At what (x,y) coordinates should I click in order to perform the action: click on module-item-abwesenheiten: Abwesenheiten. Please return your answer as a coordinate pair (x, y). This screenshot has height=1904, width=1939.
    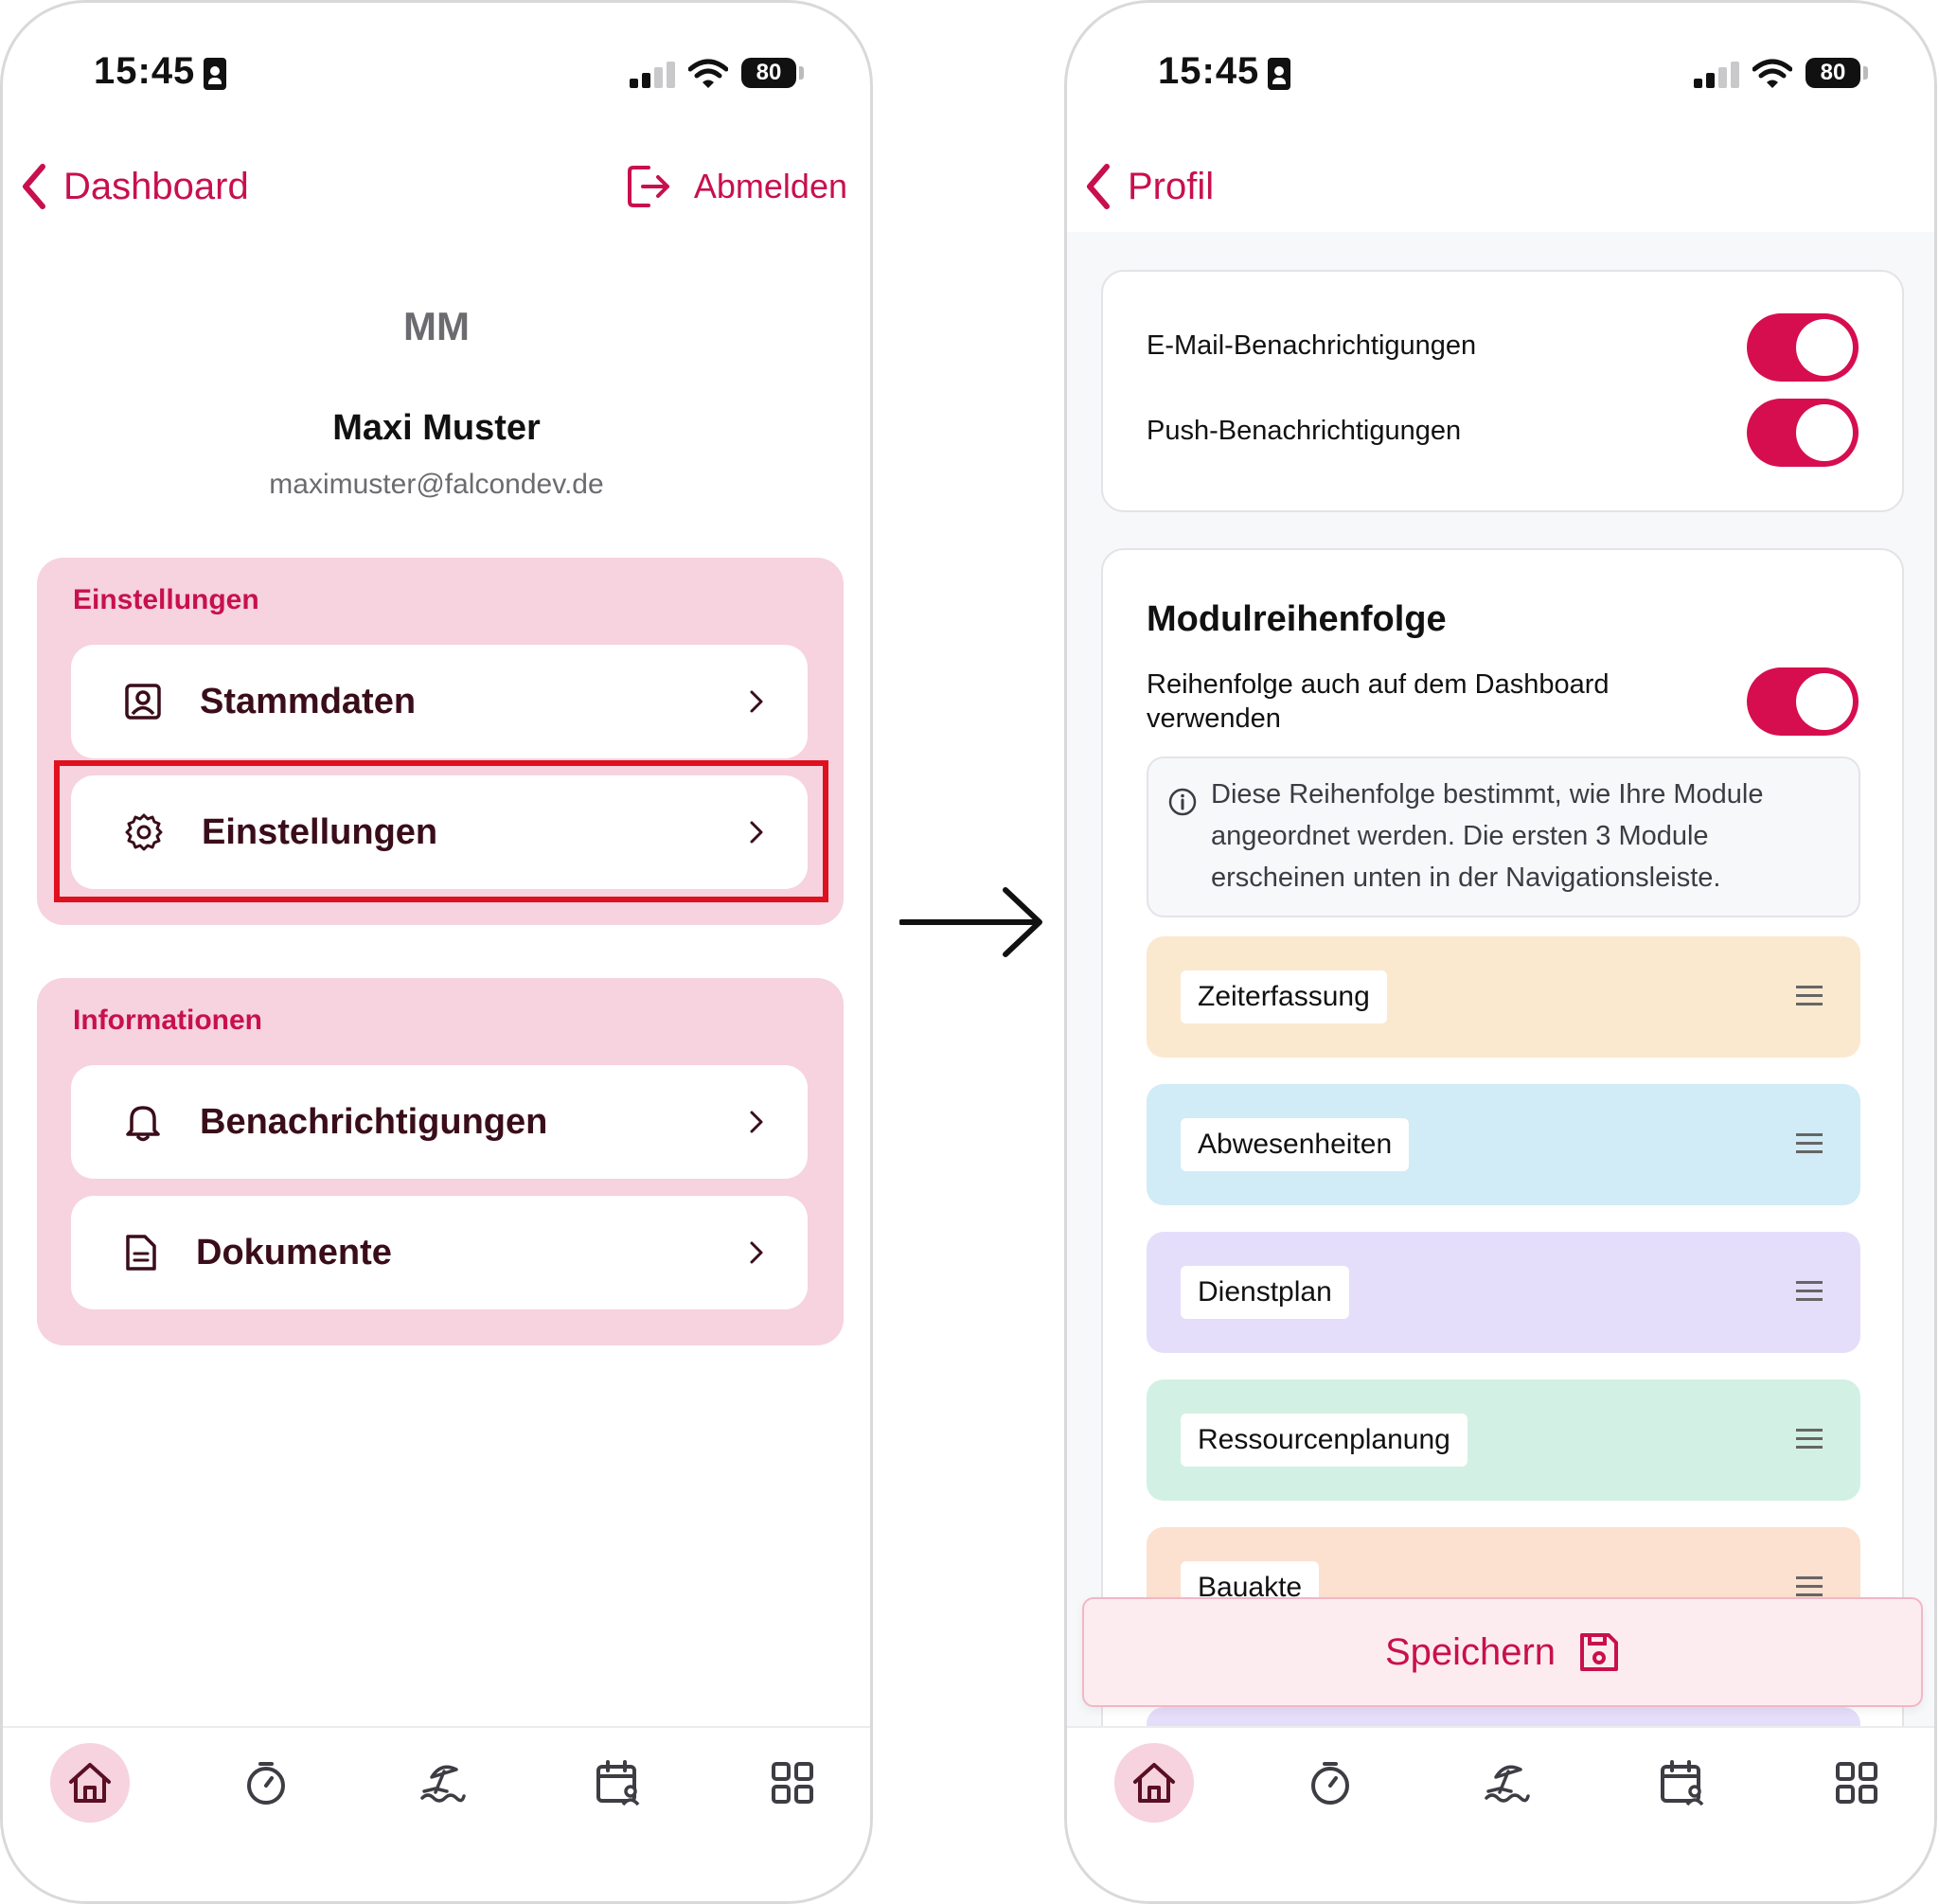
    Looking at the image, I should click on (1503, 1144).